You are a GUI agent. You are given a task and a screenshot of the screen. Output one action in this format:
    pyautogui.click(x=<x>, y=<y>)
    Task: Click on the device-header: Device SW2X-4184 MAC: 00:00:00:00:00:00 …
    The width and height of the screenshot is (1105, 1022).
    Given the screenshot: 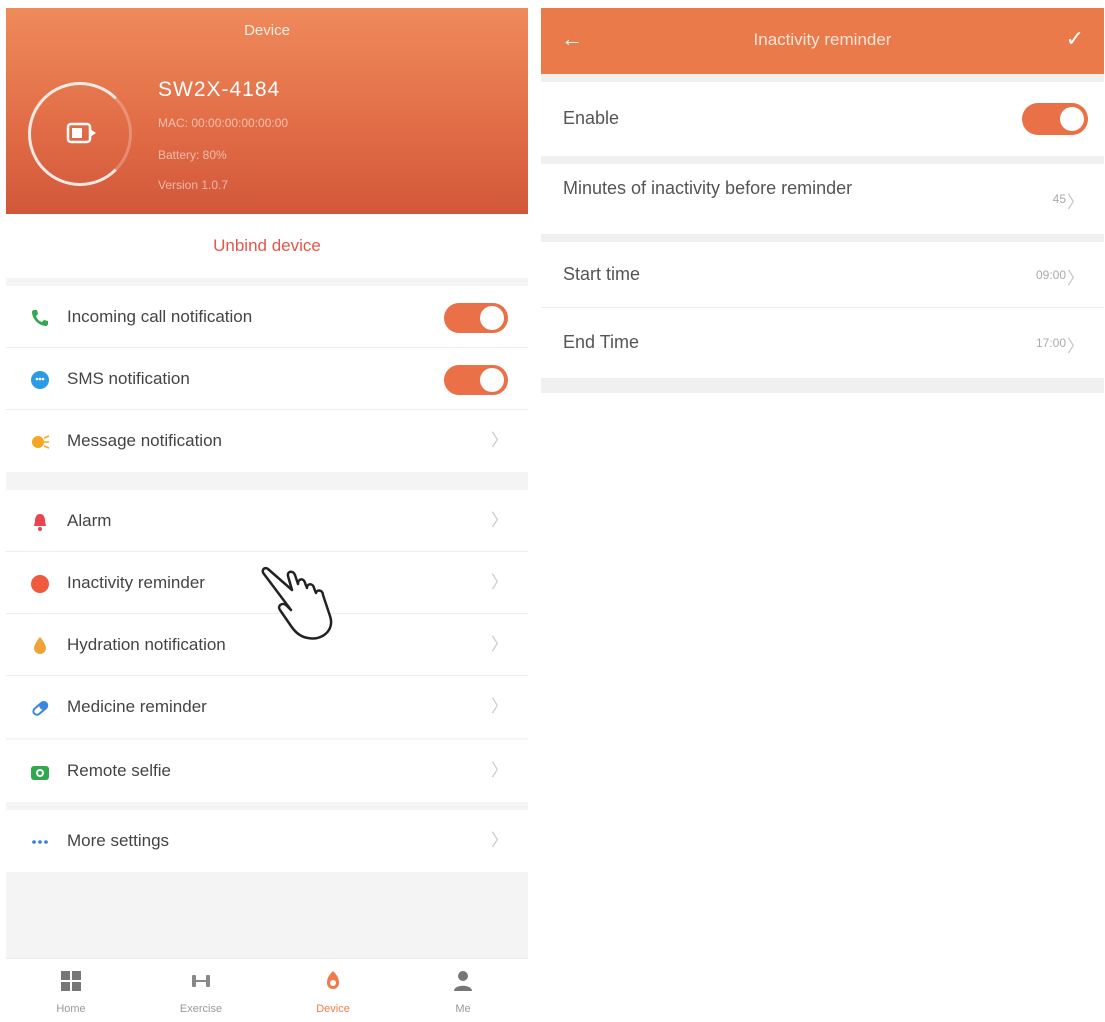 What is the action you would take?
    pyautogui.click(x=267, y=111)
    